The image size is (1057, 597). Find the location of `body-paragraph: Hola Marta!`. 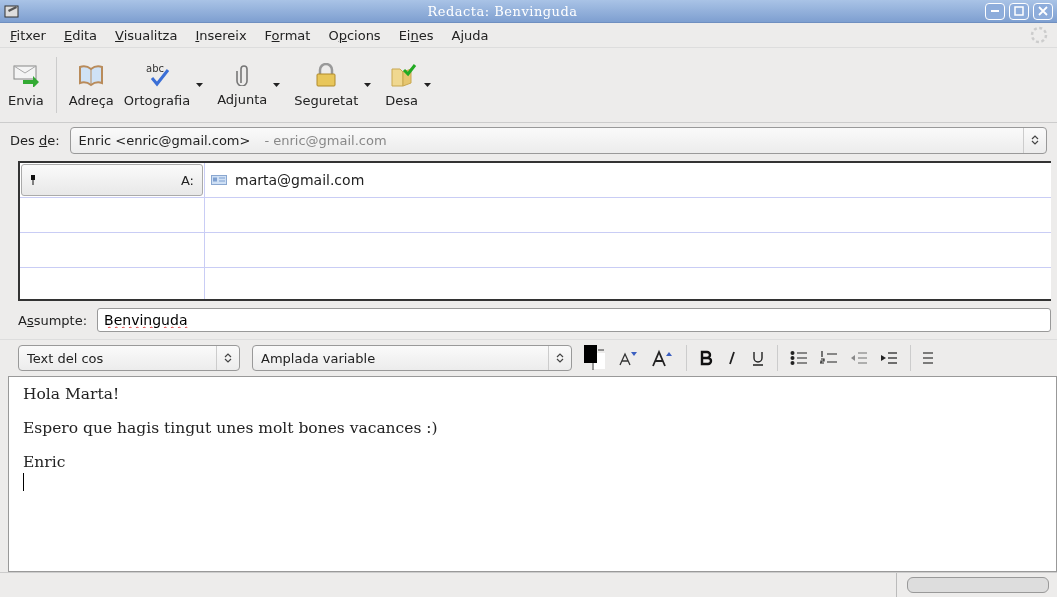

body-paragraph: Hola Marta! is located at coordinates (72, 394).